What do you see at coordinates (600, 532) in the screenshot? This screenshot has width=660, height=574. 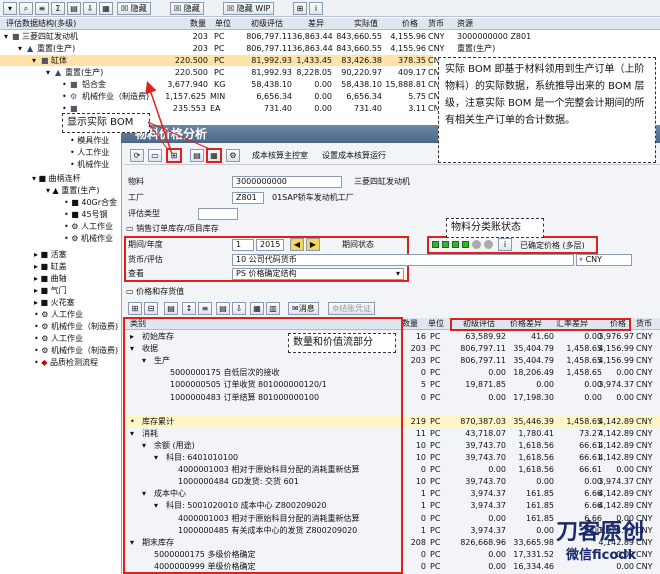 I see `watermark-title: 刀客原创` at bounding box center [600, 532].